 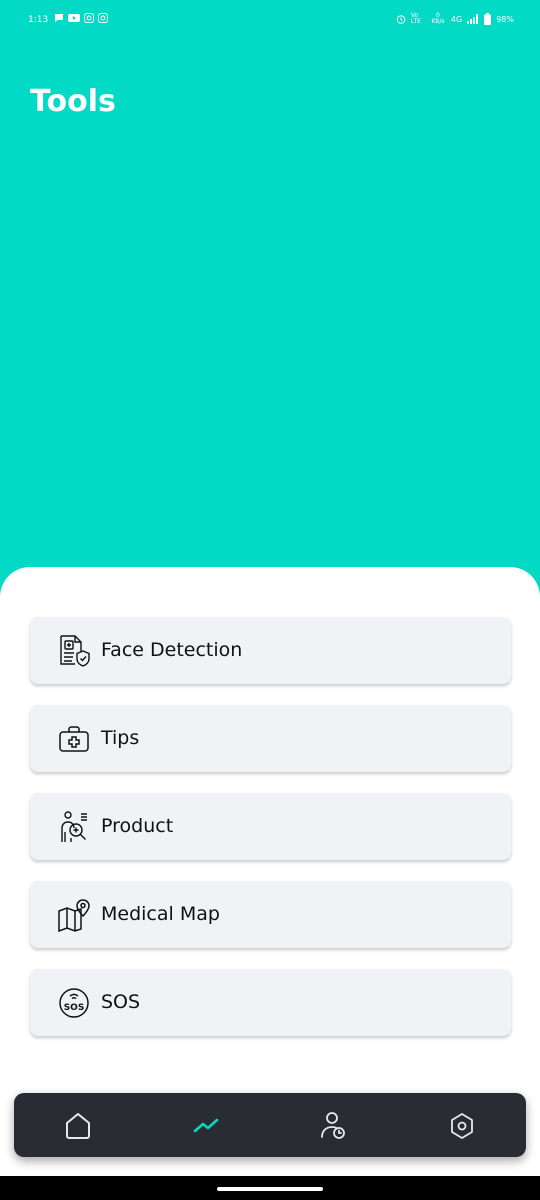 I want to click on trend-line-icon, so click(x=206, y=1126).